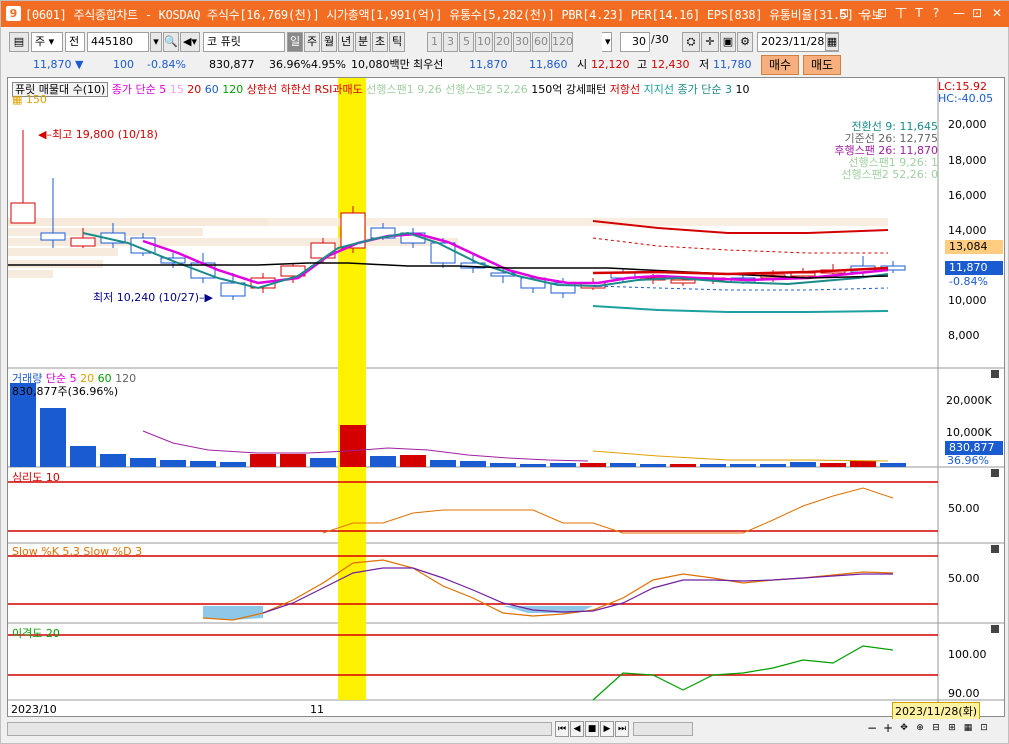 The height and width of the screenshot is (744, 1009). What do you see at coordinates (822, 65) in the screenshot?
I see `sell-button: 매도` at bounding box center [822, 65].